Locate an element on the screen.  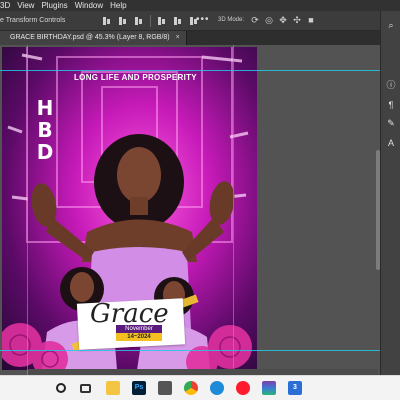
photoshop-icon: Ps is located at coordinates (139, 388).